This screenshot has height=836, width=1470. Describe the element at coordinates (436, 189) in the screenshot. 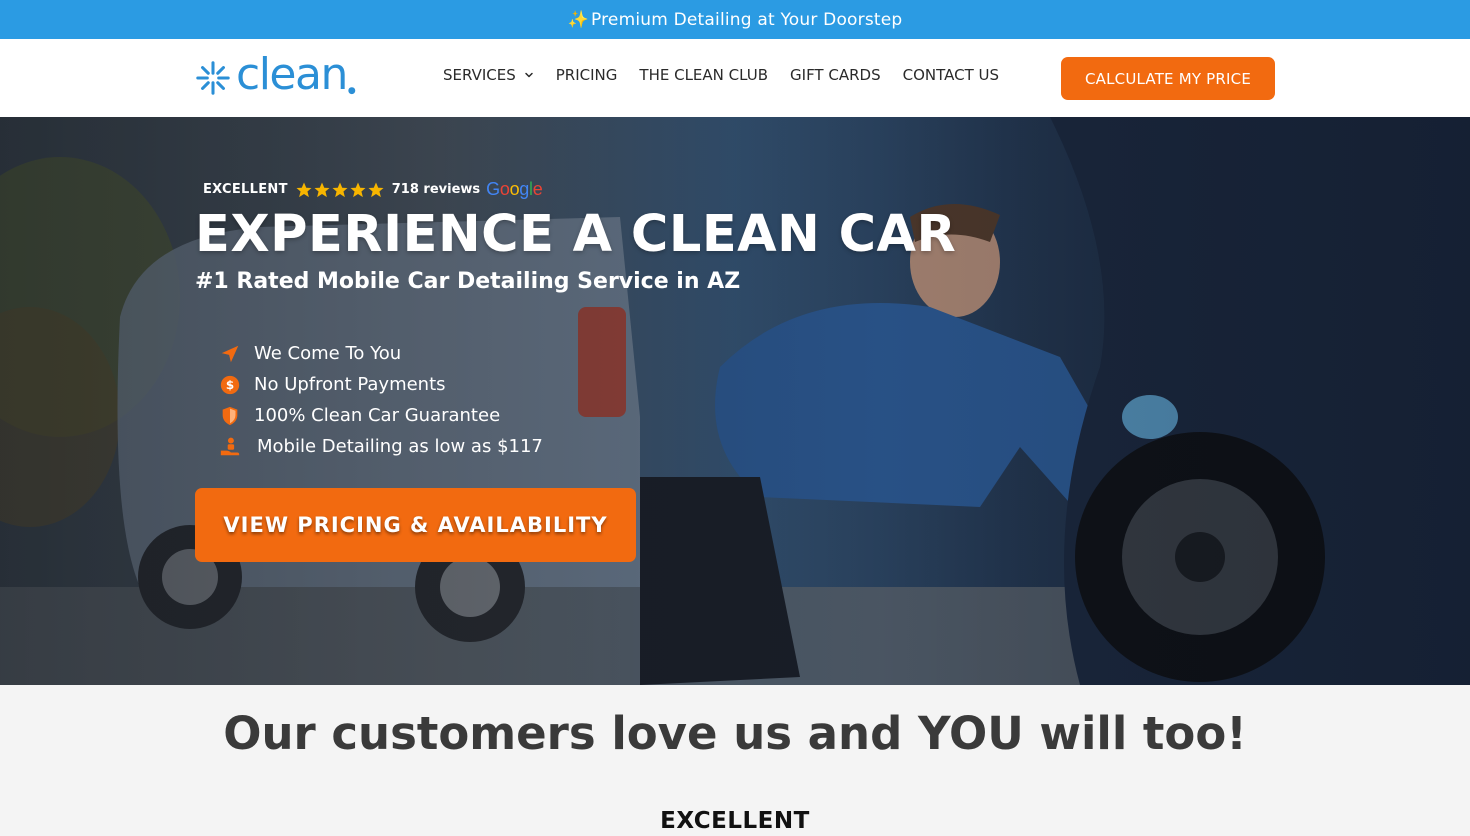

I see `review-count: 718 reviews` at that location.